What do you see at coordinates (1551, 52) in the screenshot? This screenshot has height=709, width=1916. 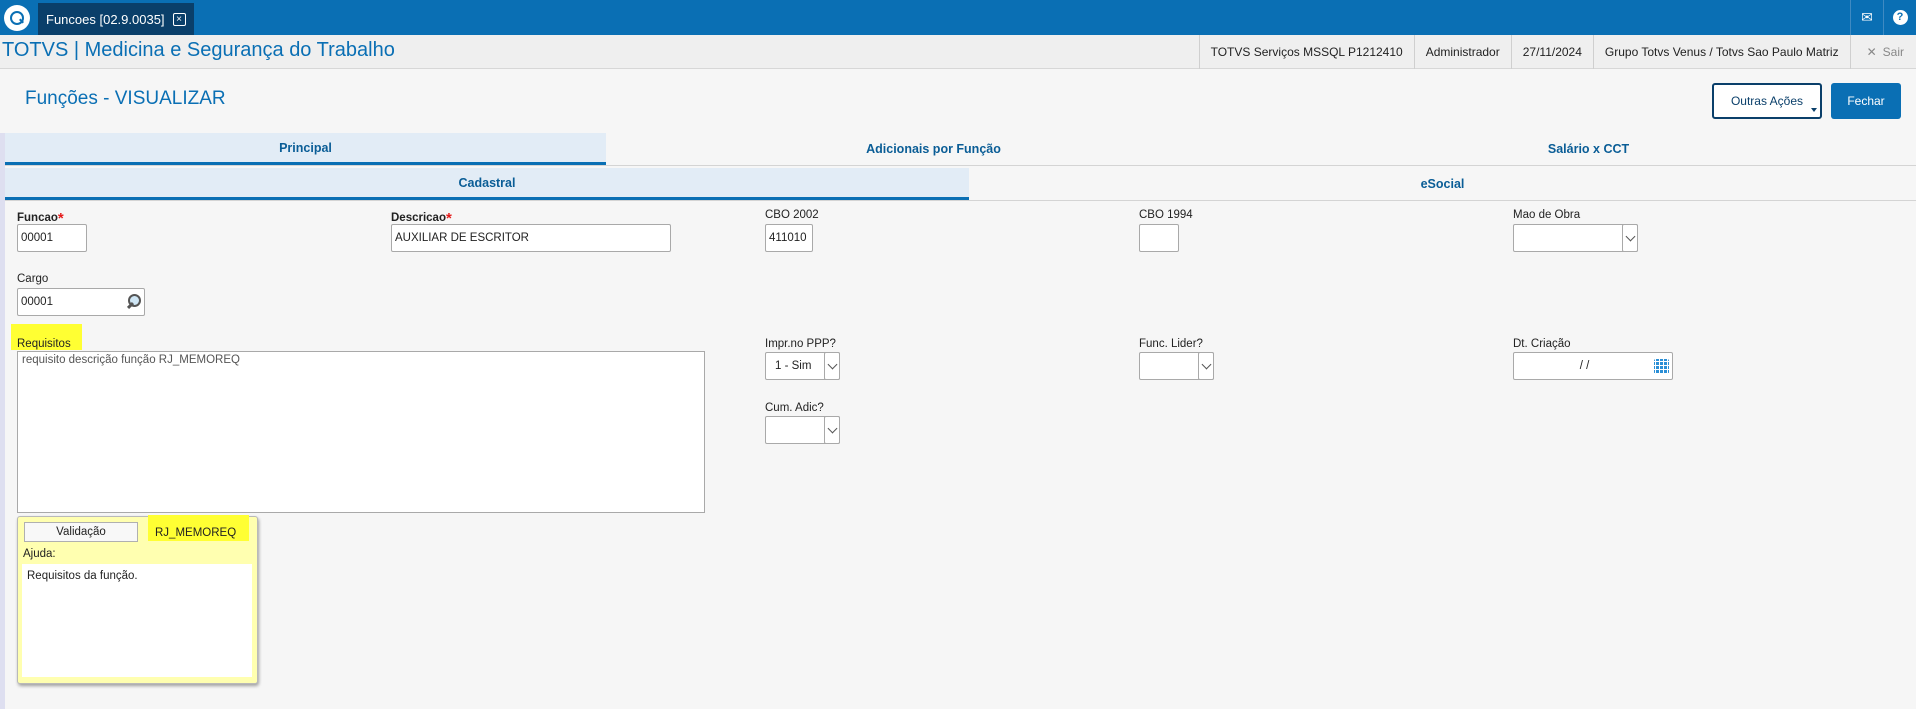 I see `date-info: 27/11/2024` at bounding box center [1551, 52].